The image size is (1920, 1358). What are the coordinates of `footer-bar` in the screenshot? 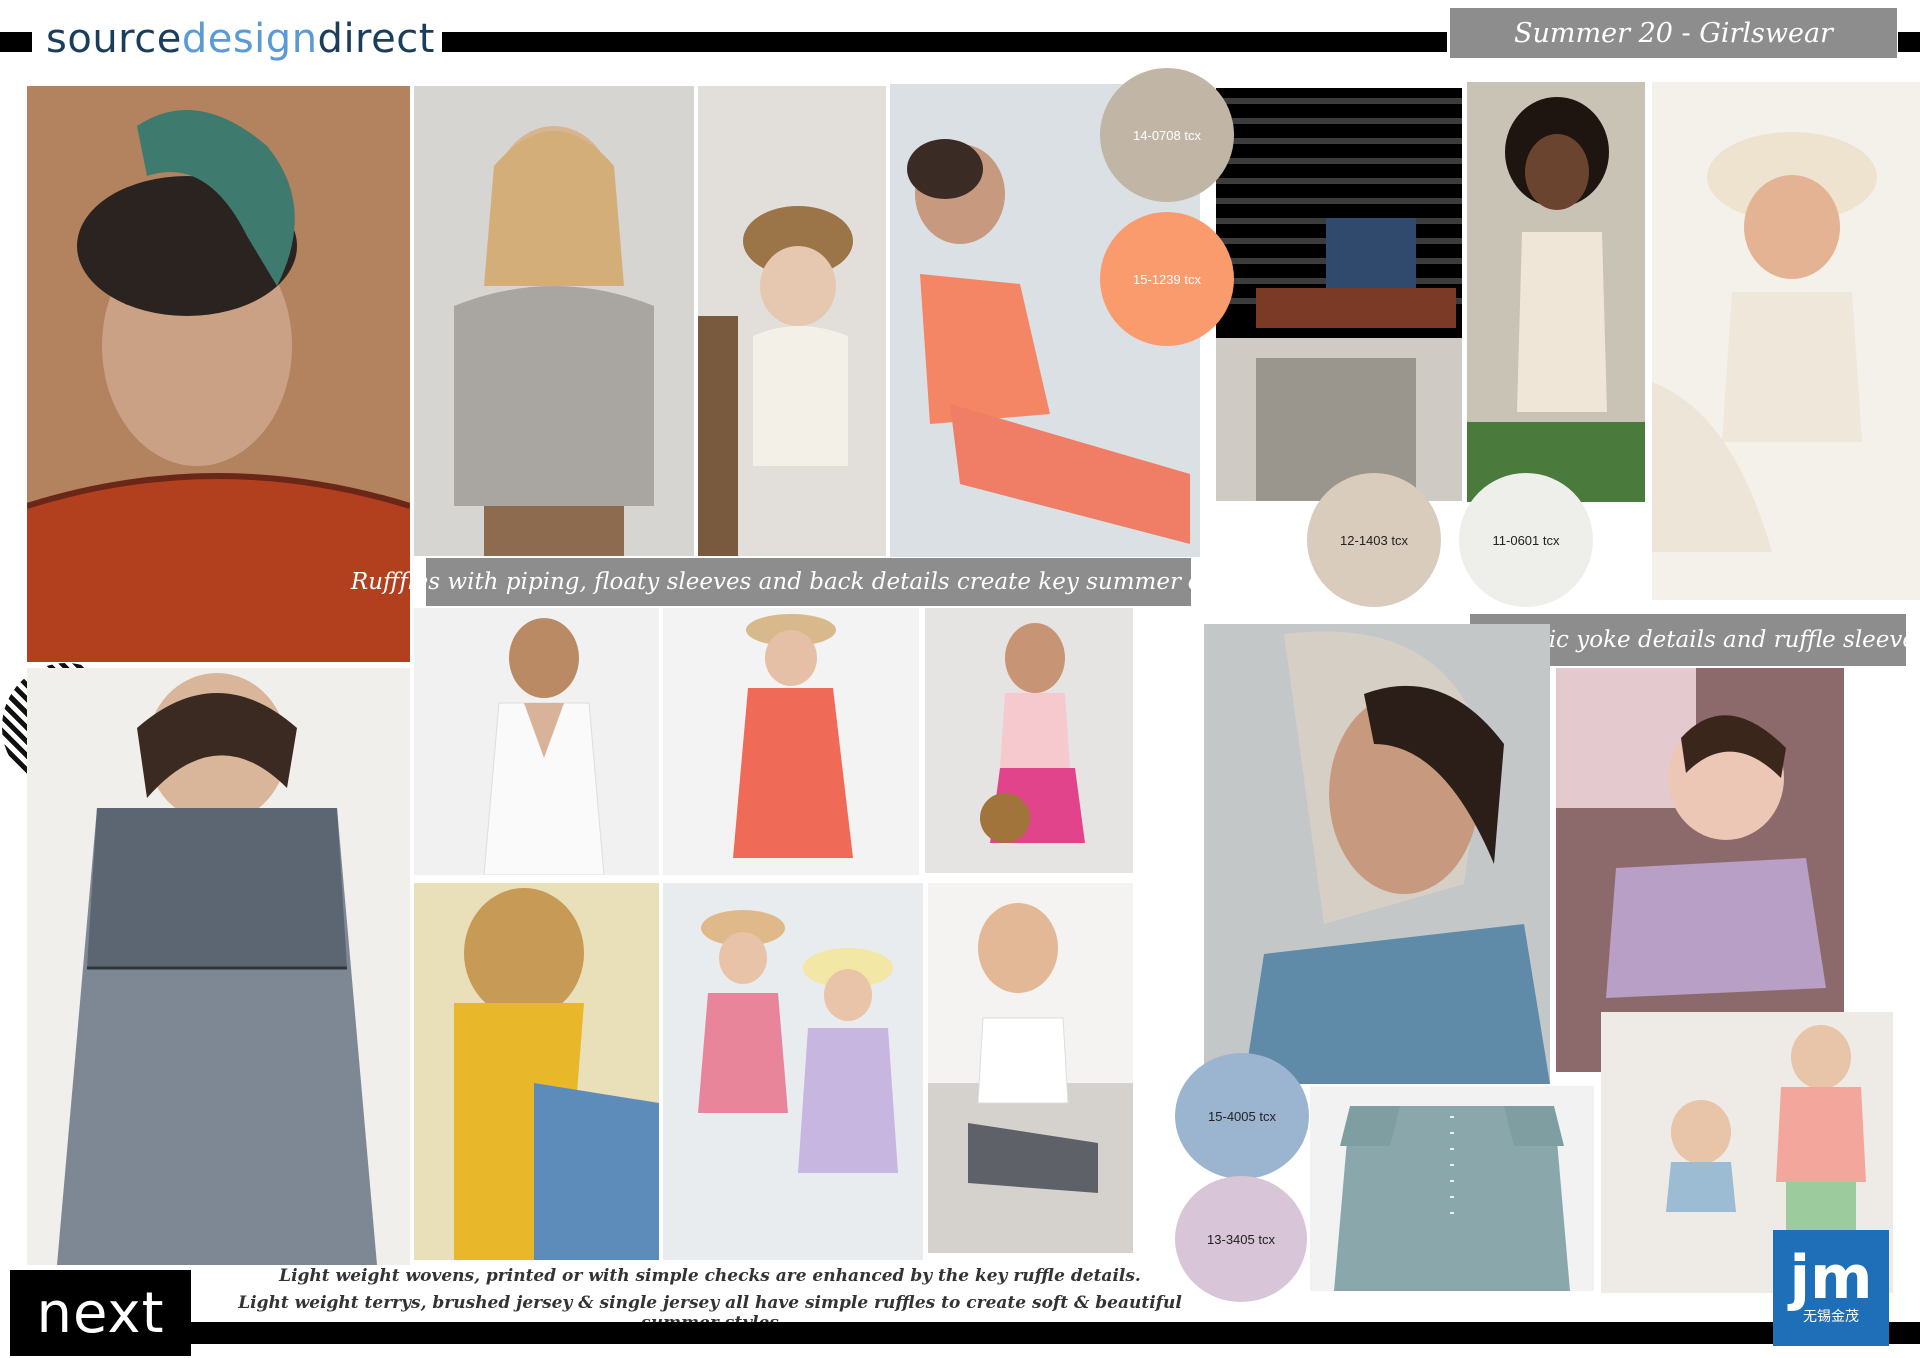 It's located at (1055, 1333).